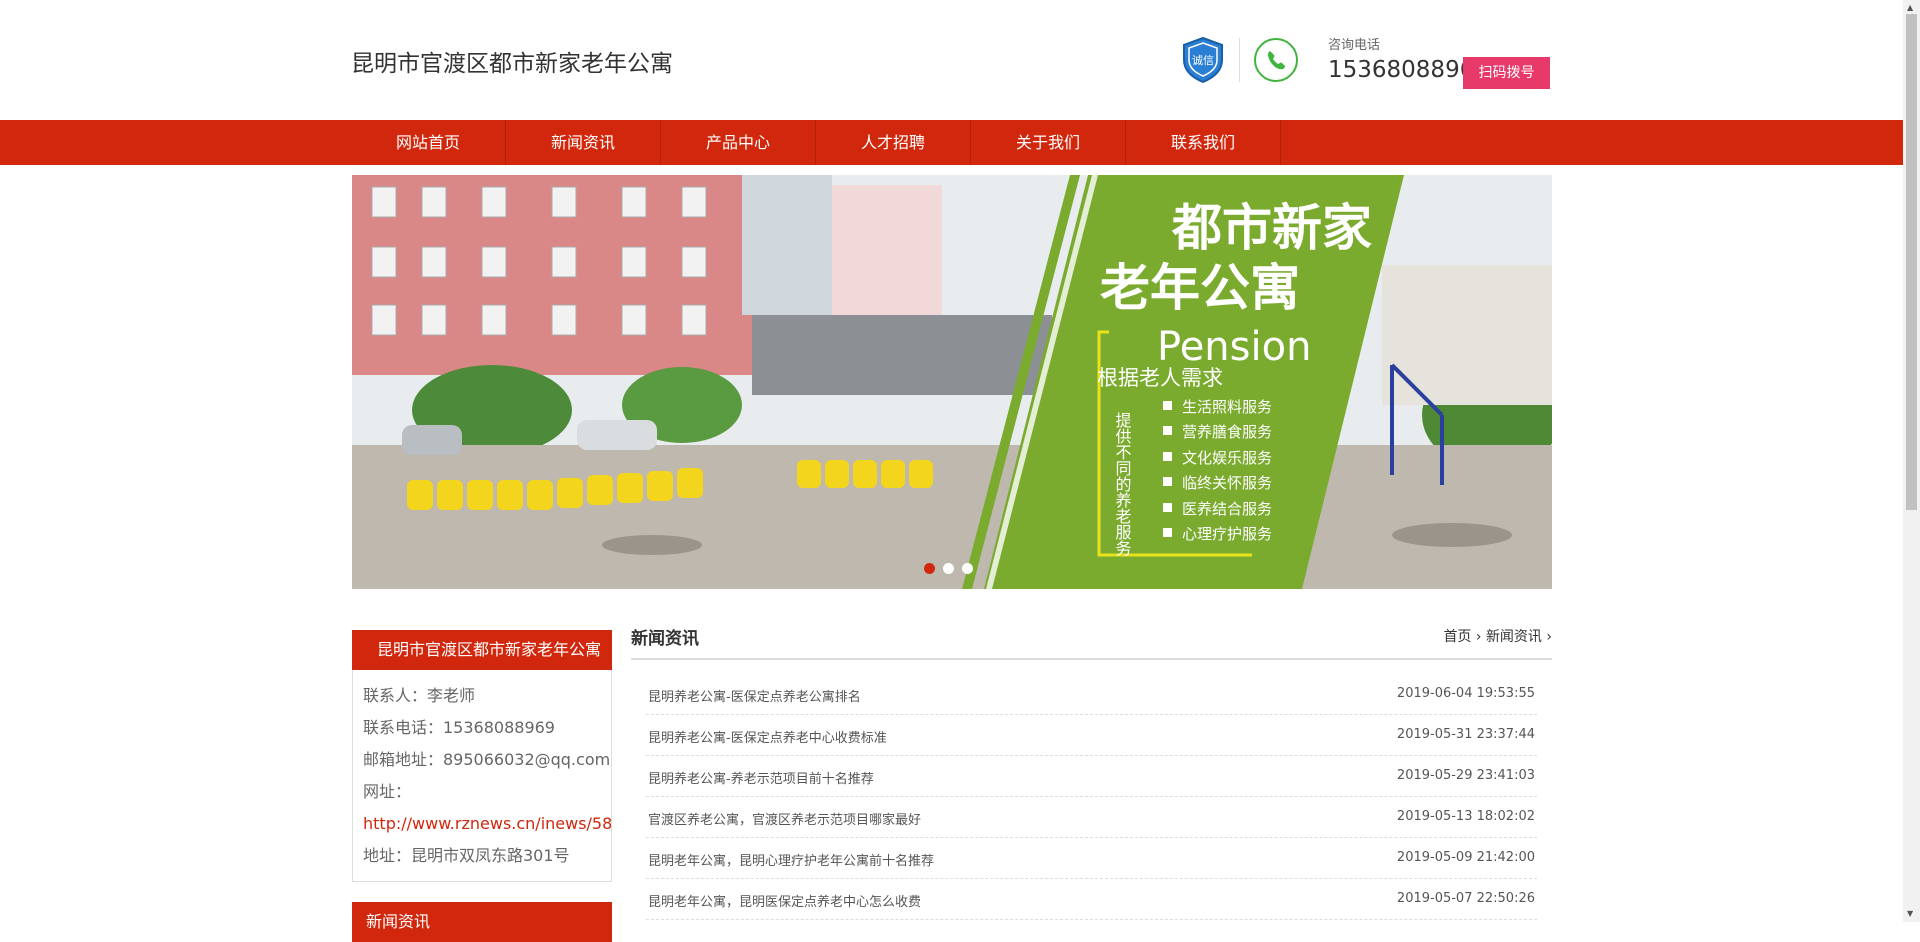 This screenshot has height=942, width=1920. What do you see at coordinates (459, 727) in the screenshot?
I see `contact-phone: 联系电话：15368088969` at bounding box center [459, 727].